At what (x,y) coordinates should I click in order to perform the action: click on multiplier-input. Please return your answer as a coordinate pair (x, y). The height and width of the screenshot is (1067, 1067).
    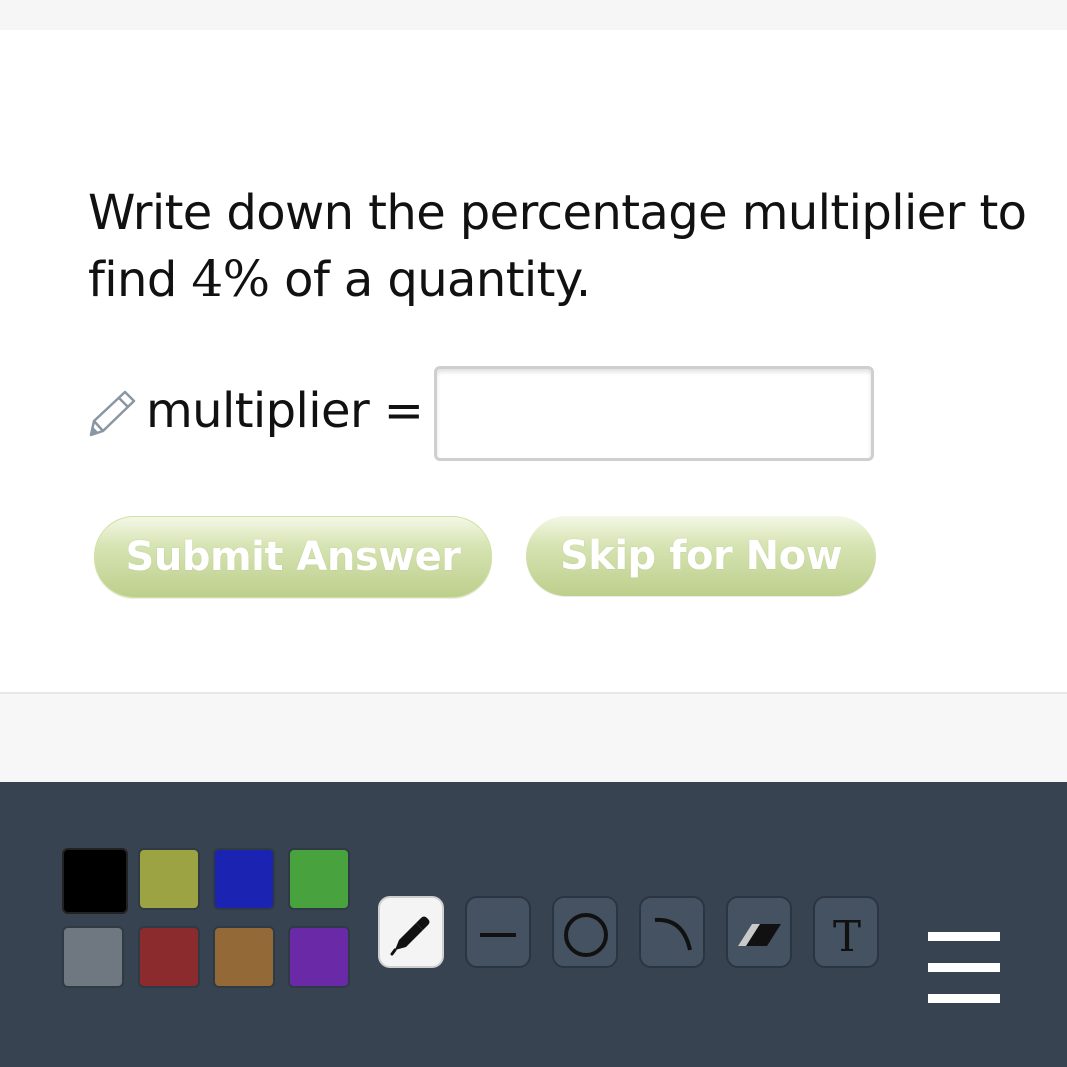
    Looking at the image, I should click on (654, 413).